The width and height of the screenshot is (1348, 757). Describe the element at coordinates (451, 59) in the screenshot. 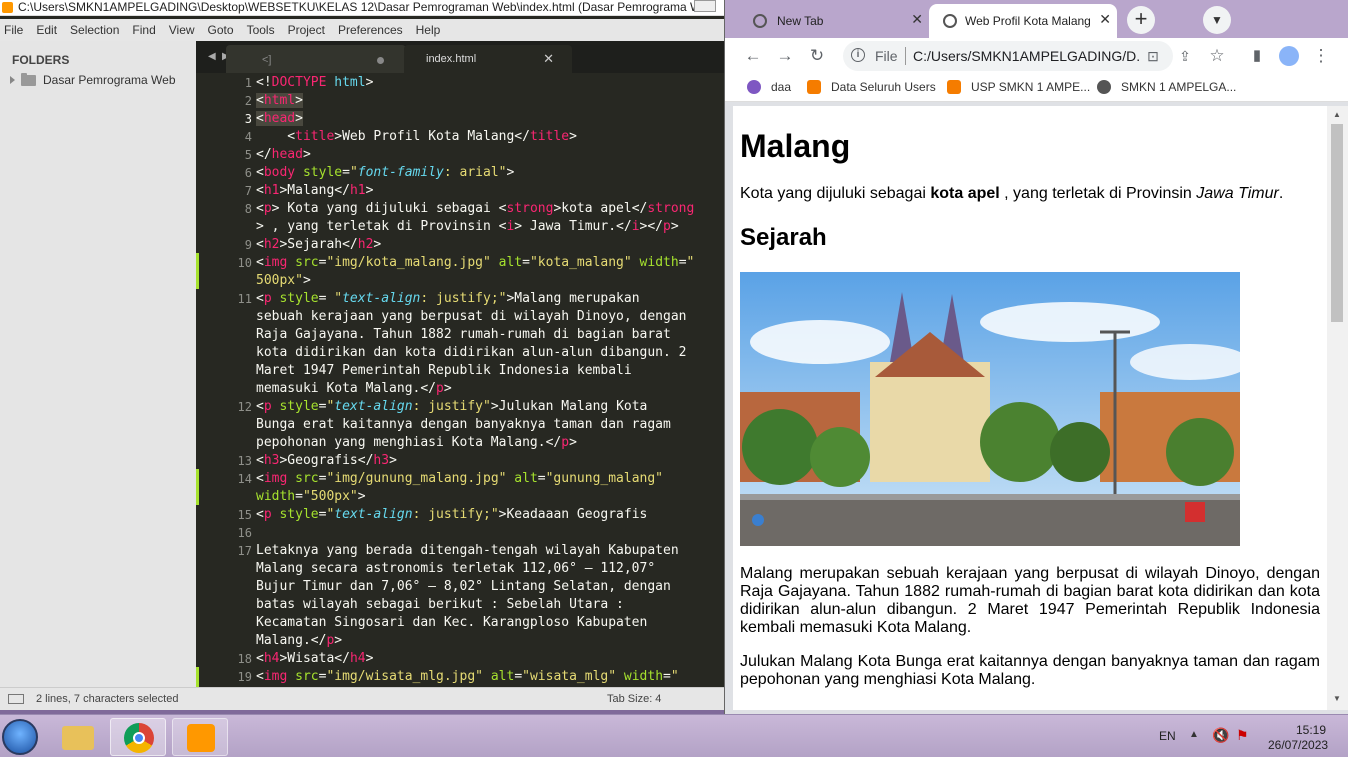

I see `tab-label: index.html` at that location.